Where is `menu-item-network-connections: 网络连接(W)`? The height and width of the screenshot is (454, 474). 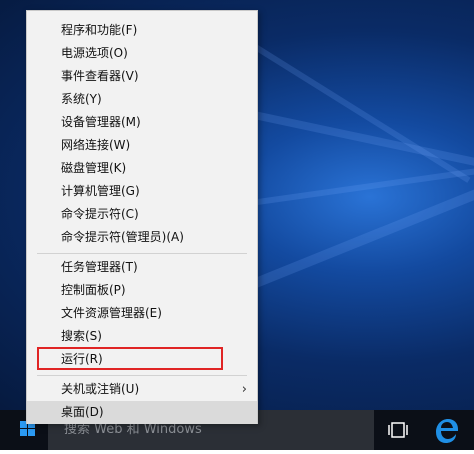
menu-item-network-connections: 网络连接(W) is located at coordinates (142, 145).